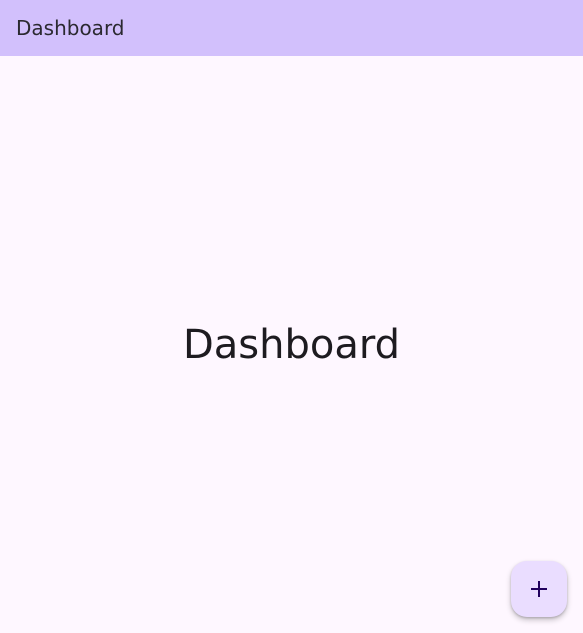 The width and height of the screenshot is (583, 633). I want to click on dashboard-title: Dashboard, so click(291, 345).